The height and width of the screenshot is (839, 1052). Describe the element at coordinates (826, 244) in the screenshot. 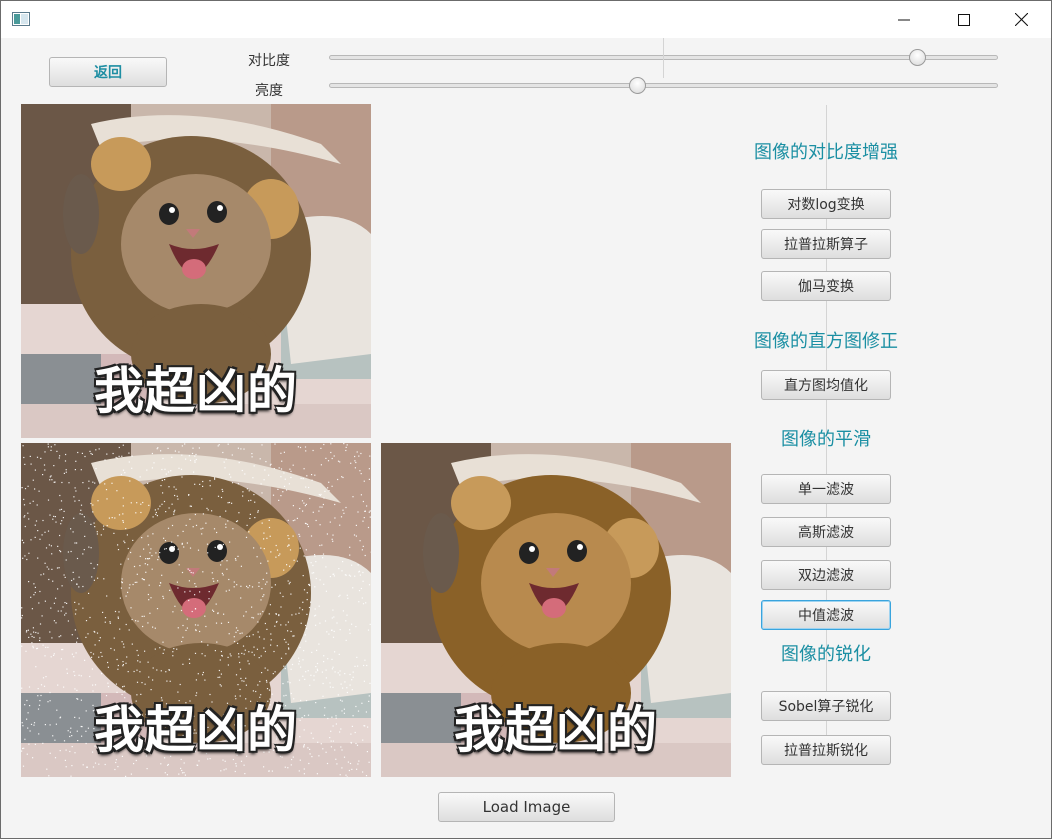

I see `laplacian-operator-button: 拉普拉斯算子` at that location.